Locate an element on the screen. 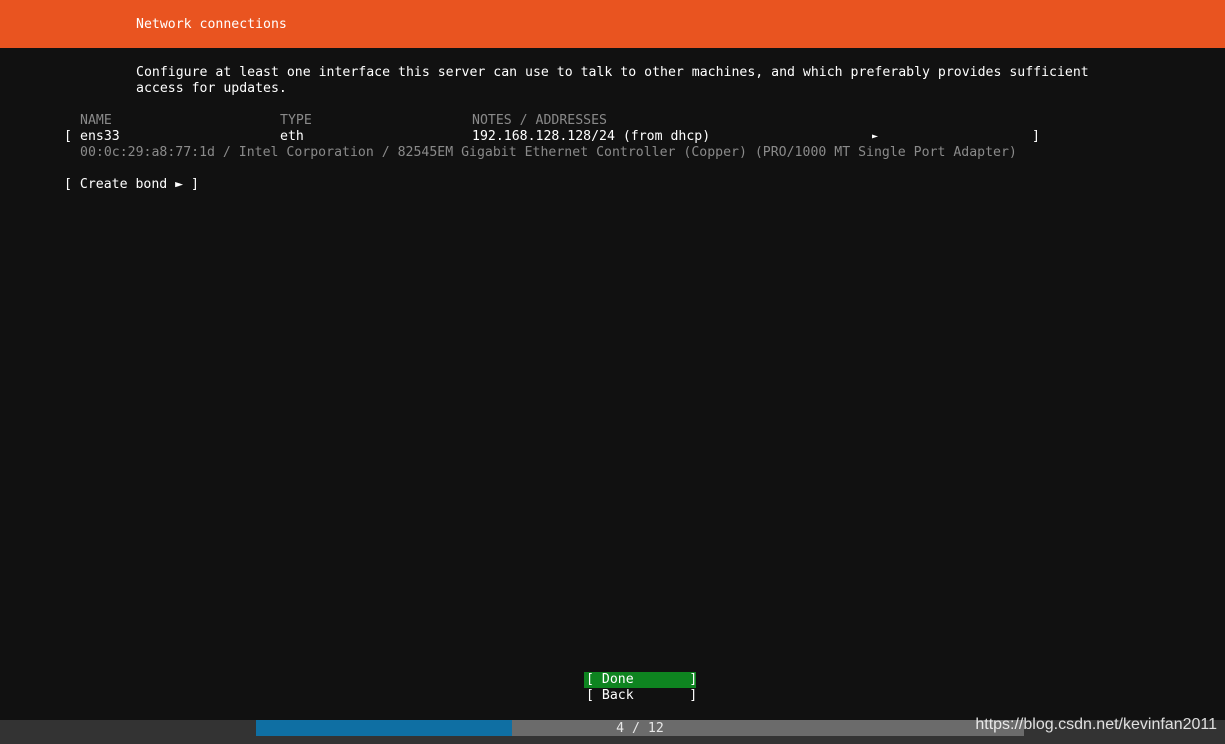 The height and width of the screenshot is (744, 1225). page-title: Network connections is located at coordinates (211, 24).